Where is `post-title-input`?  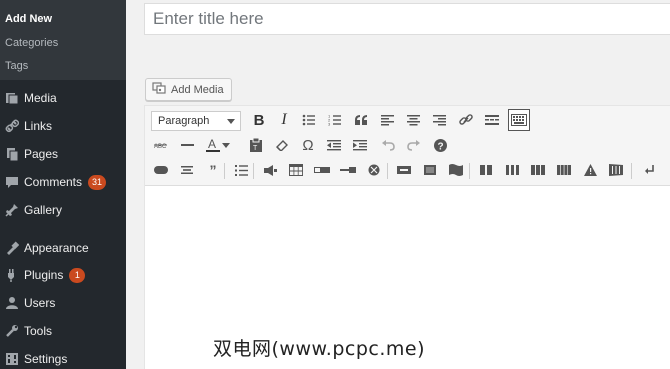
post-title-input is located at coordinates (407, 19).